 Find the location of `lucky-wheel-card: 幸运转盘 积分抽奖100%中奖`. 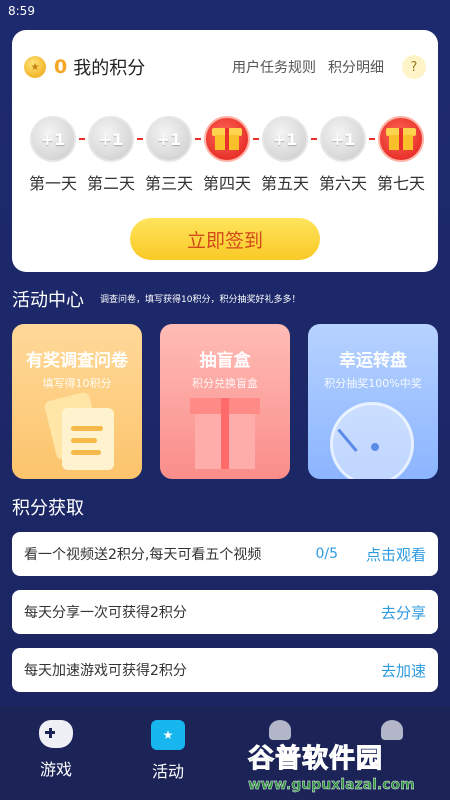

lucky-wheel-card: 幸运转盘 积分抽奖100%中奖 is located at coordinates (373, 401).